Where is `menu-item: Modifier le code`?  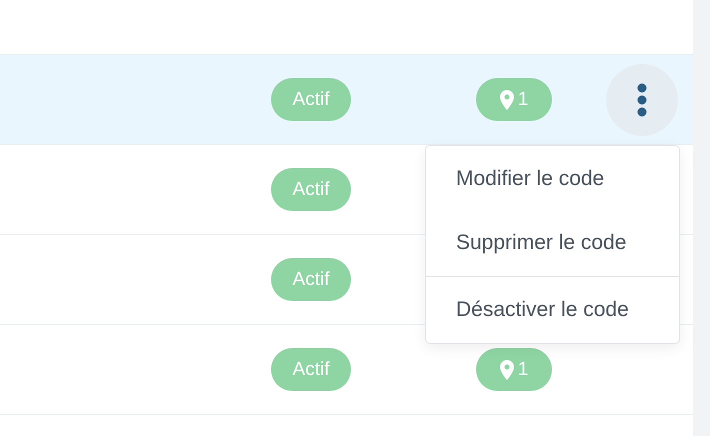
menu-item: Modifier le code is located at coordinates (552, 179).